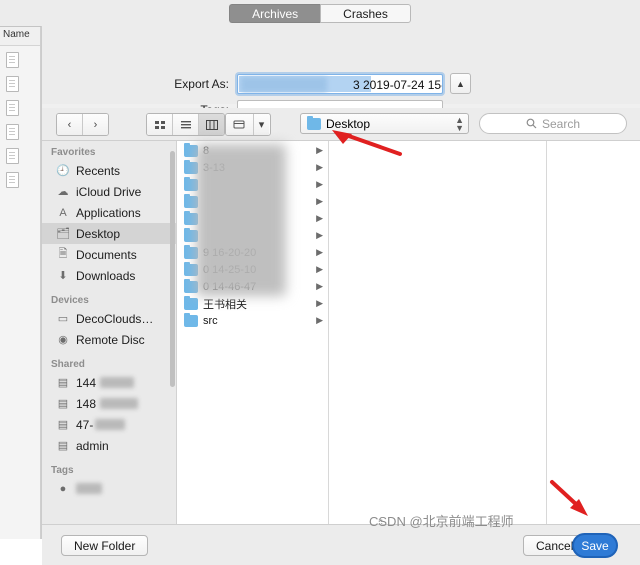  Describe the element at coordinates (211, 124) in the screenshot. I see `column-view-icon` at that location.